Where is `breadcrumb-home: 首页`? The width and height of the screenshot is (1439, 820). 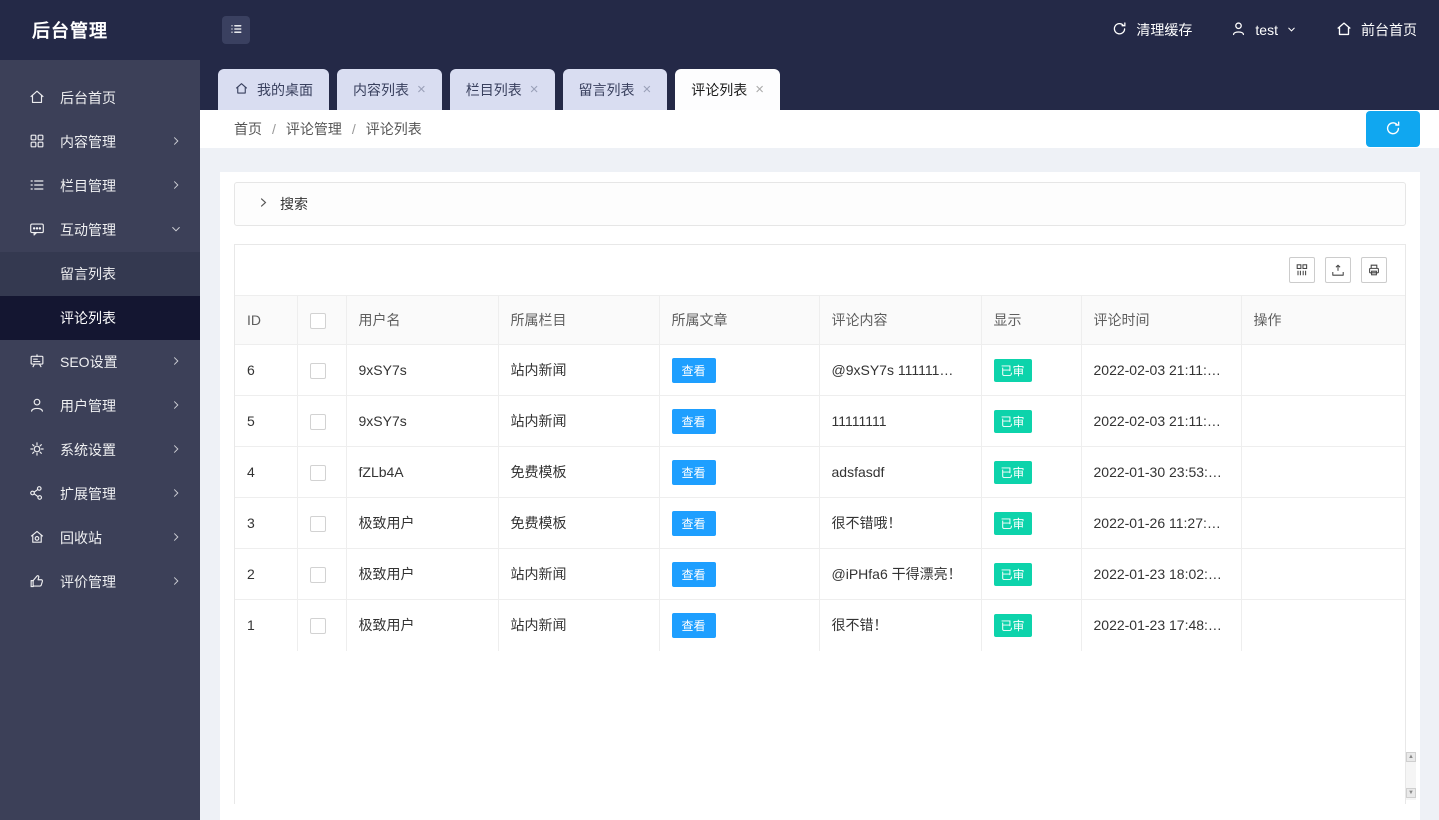
breadcrumb-home: 首页 is located at coordinates (248, 129).